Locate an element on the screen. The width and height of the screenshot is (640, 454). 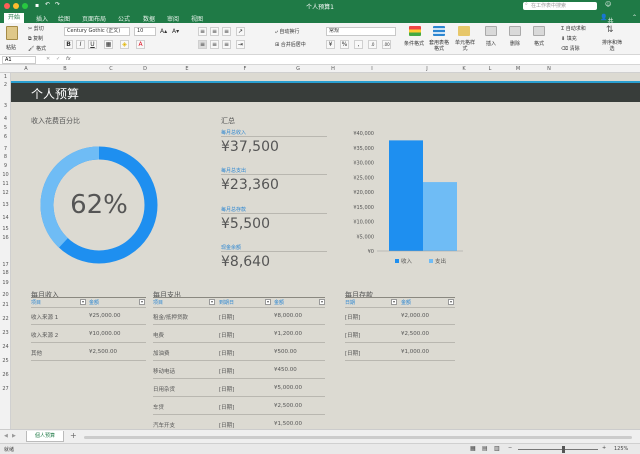
font-shrink-icon: A▾ is located at coordinates (175, 31).